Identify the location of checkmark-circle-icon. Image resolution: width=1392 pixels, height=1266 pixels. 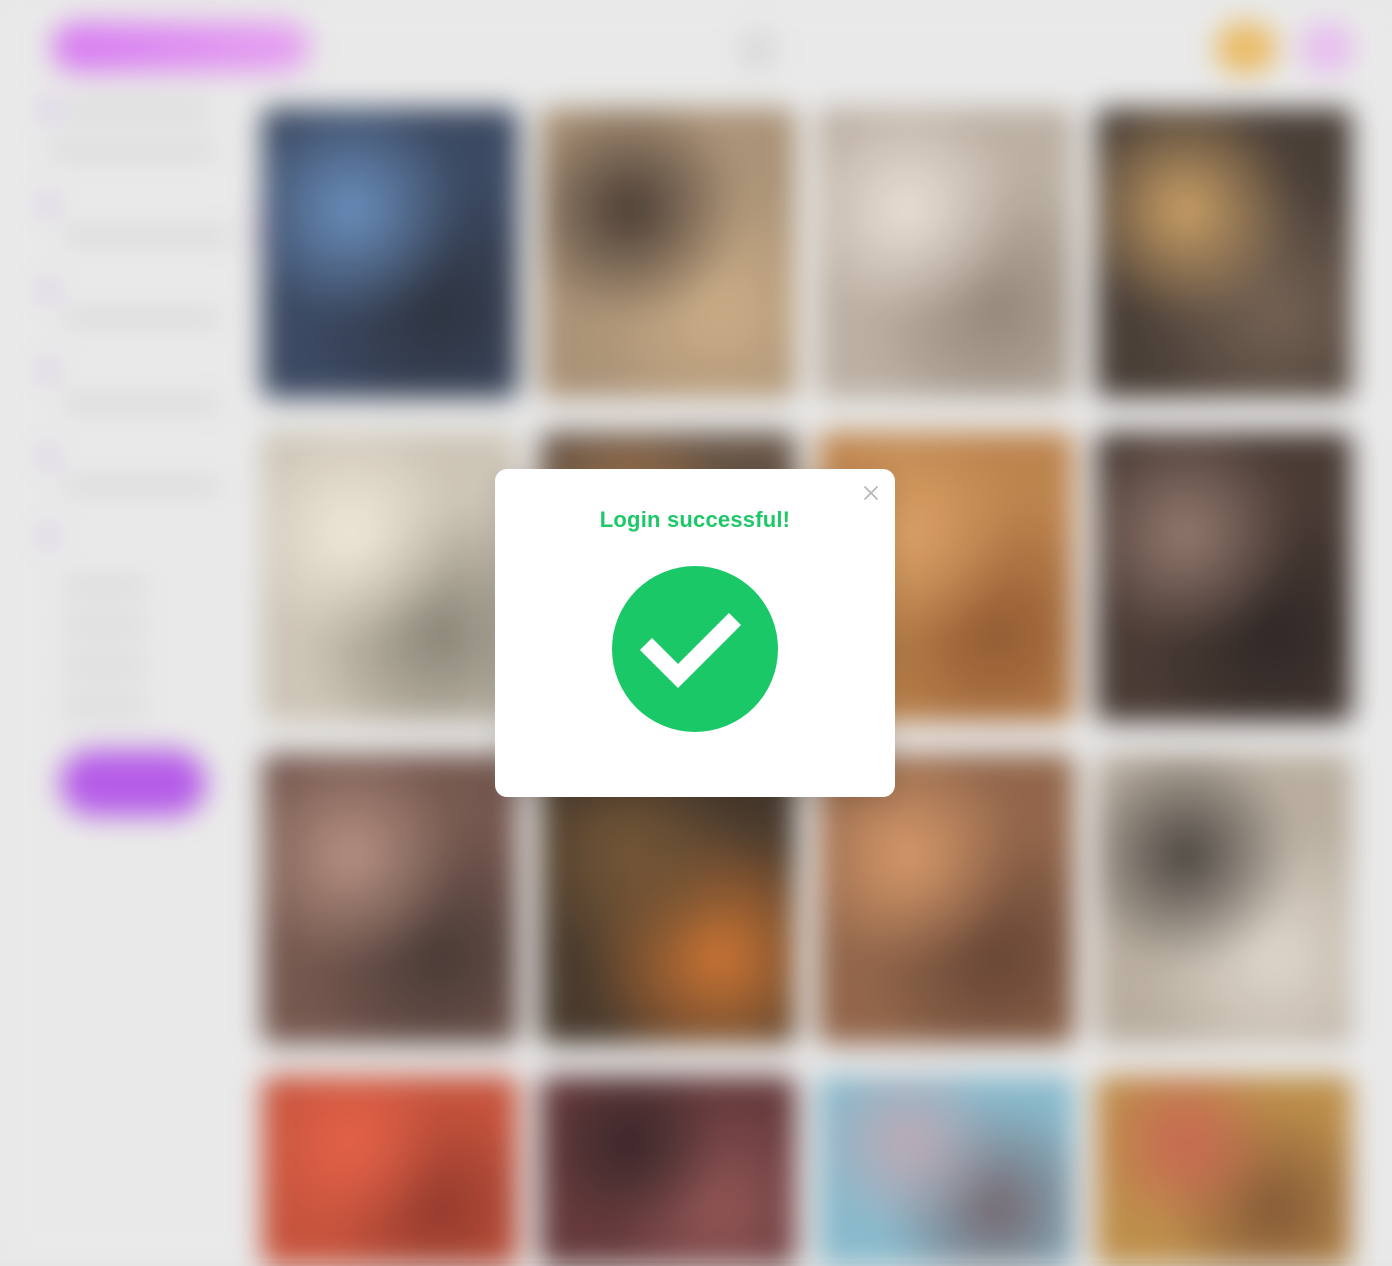
(695, 649).